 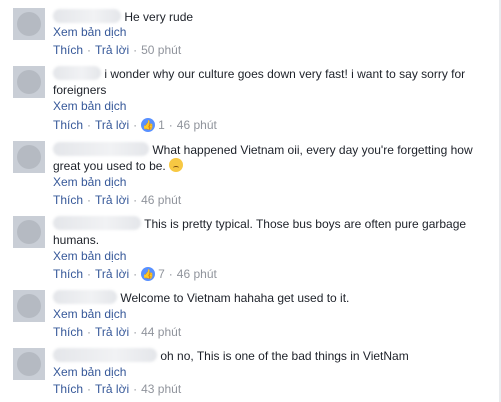 I want to click on reaction-count: 7, so click(x=161, y=274).